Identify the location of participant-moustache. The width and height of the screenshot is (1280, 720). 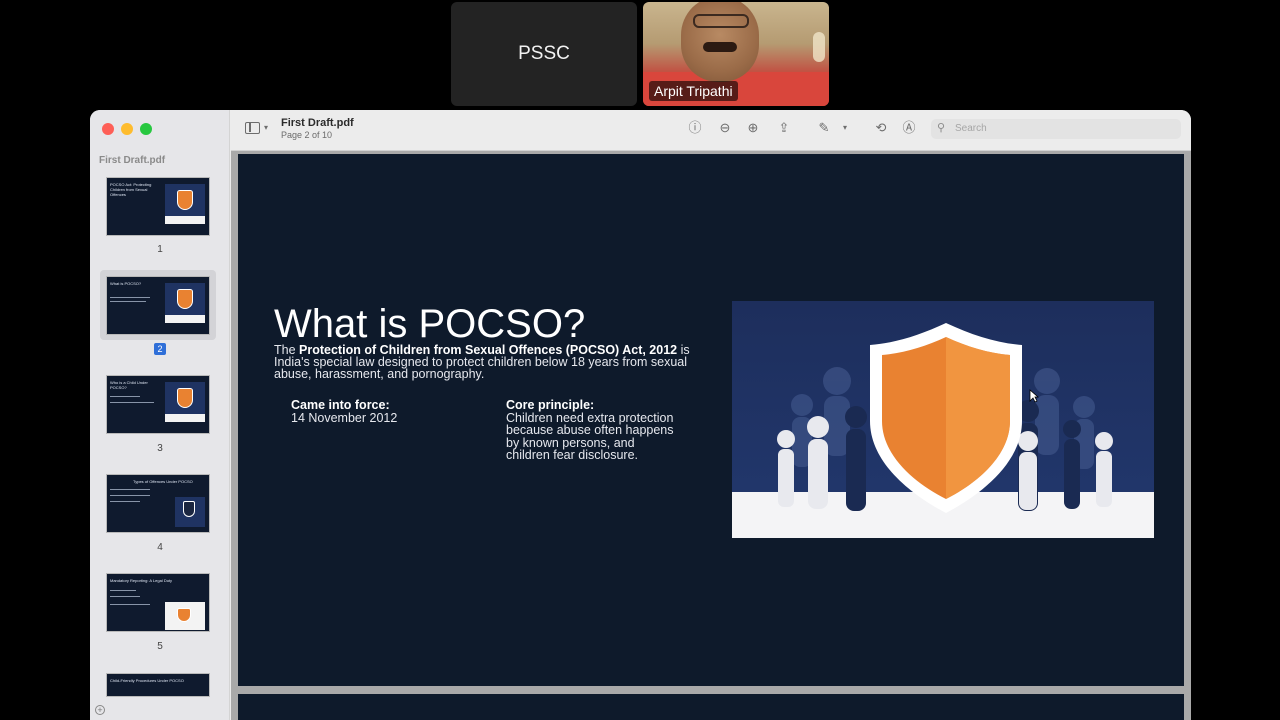
(720, 47).